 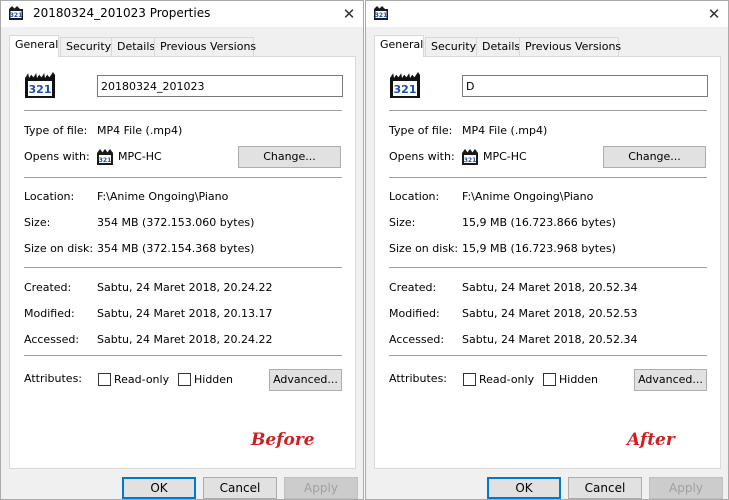 I want to click on size-value: 15,9 MB (16.723.866 bytes), so click(x=539, y=222).